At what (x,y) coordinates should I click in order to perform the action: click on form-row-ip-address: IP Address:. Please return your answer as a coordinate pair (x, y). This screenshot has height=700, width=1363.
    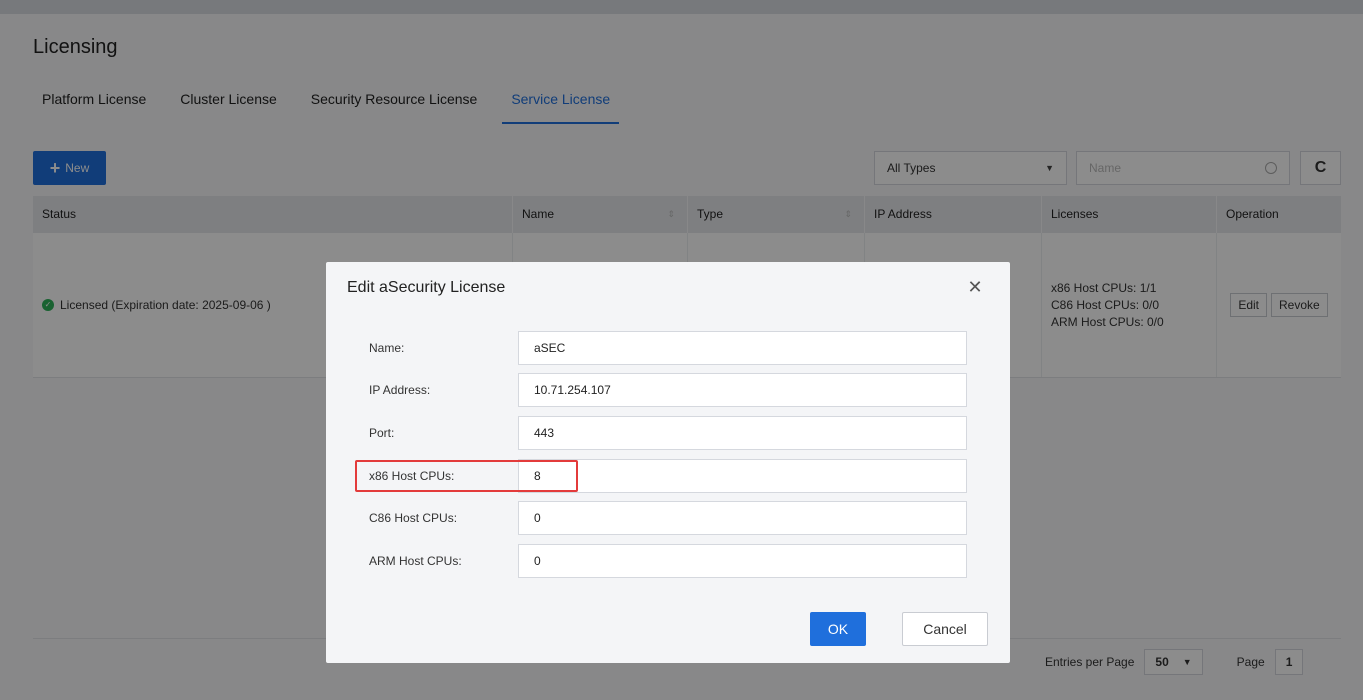
    Looking at the image, I should click on (668, 390).